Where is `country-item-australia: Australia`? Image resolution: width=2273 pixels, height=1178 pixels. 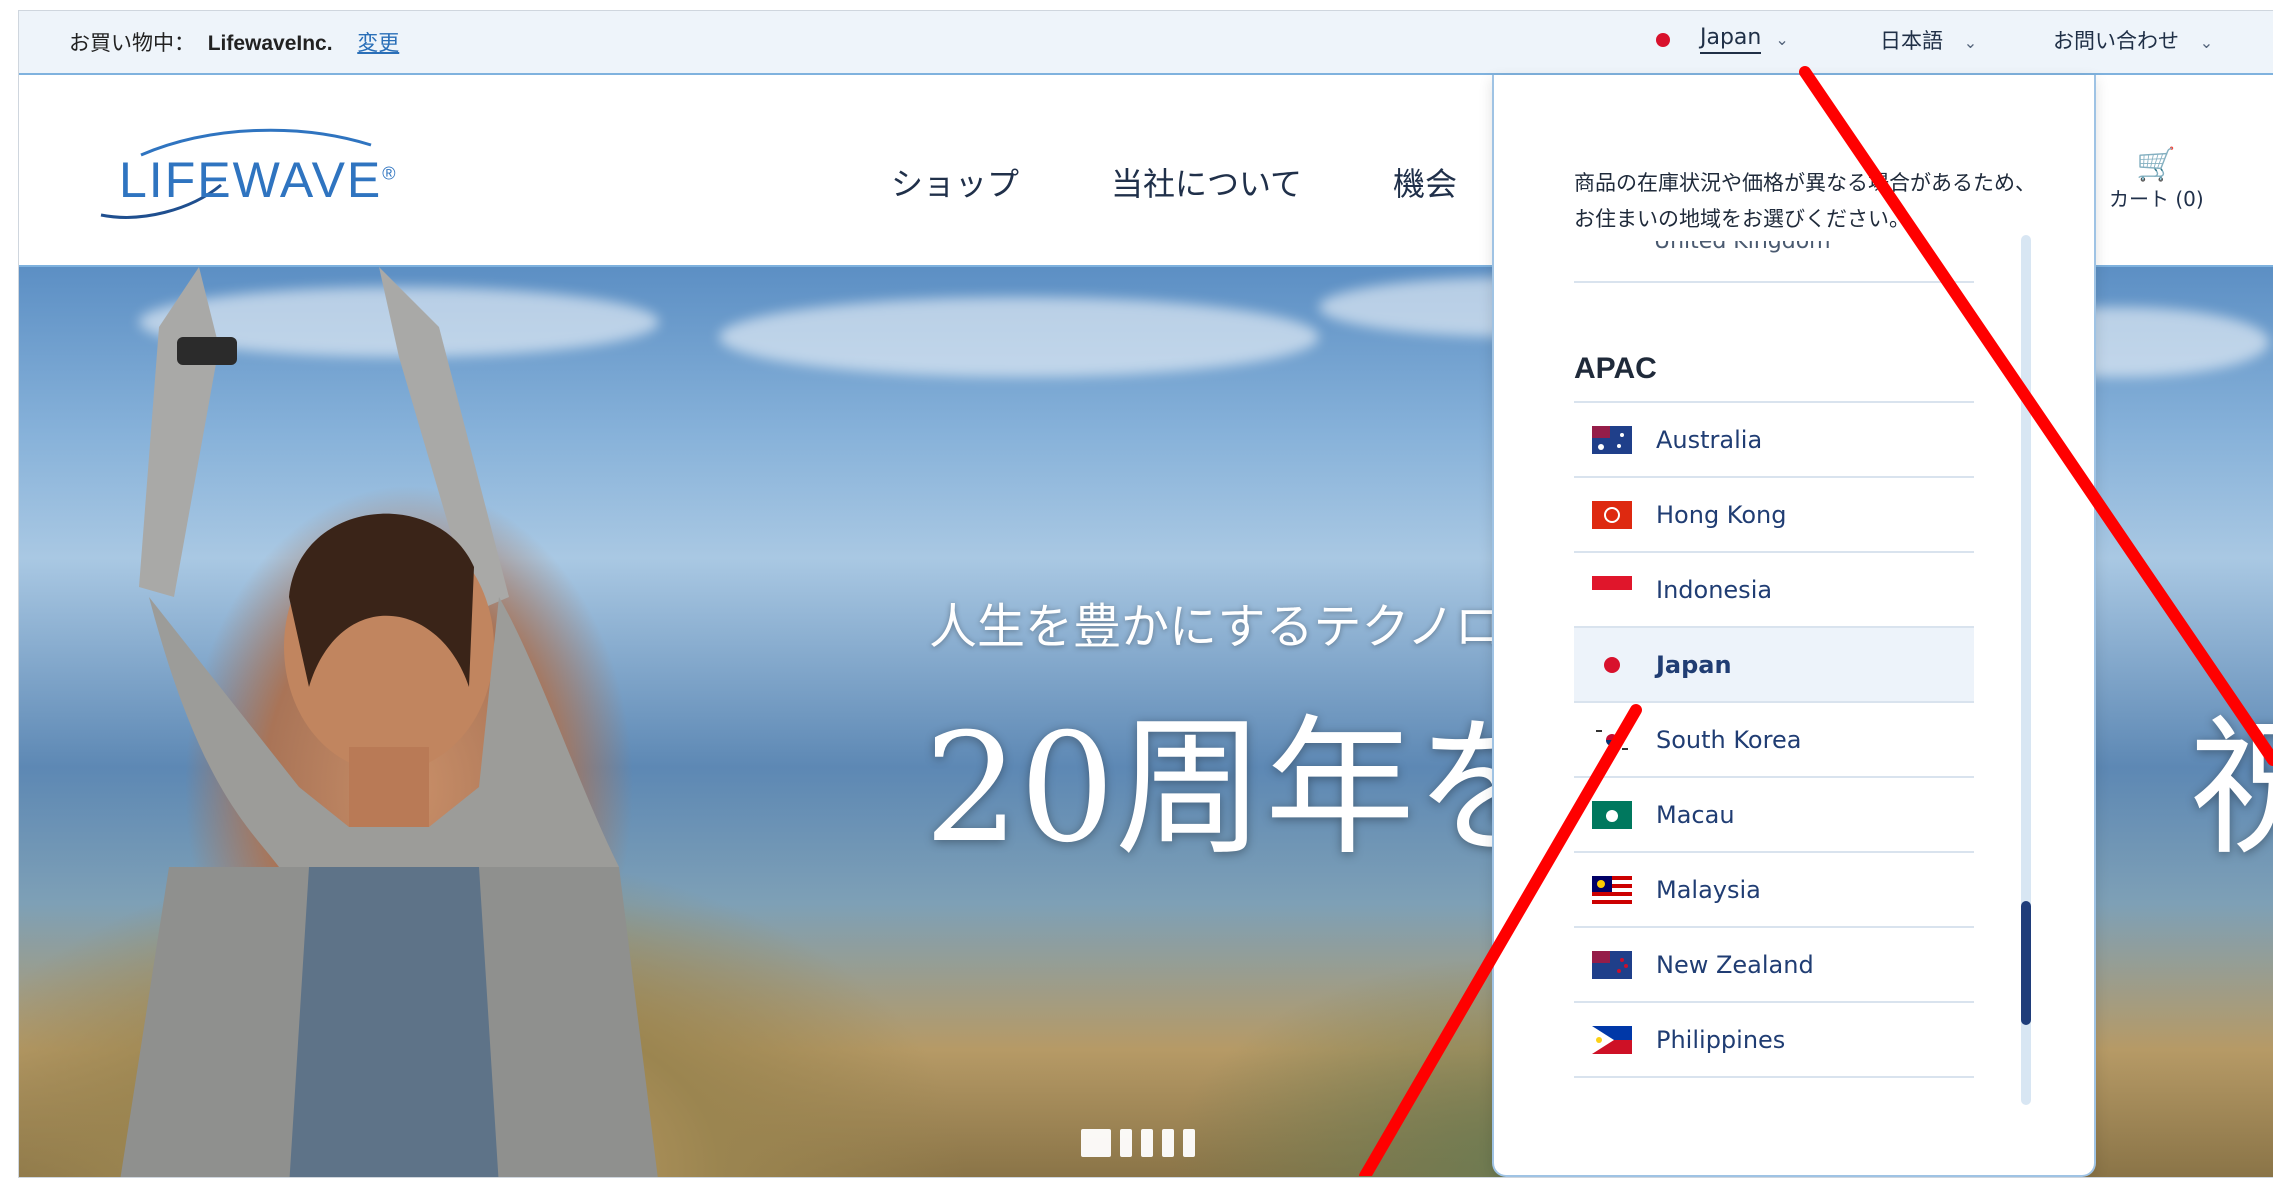
country-item-australia: Australia is located at coordinates (1774, 440).